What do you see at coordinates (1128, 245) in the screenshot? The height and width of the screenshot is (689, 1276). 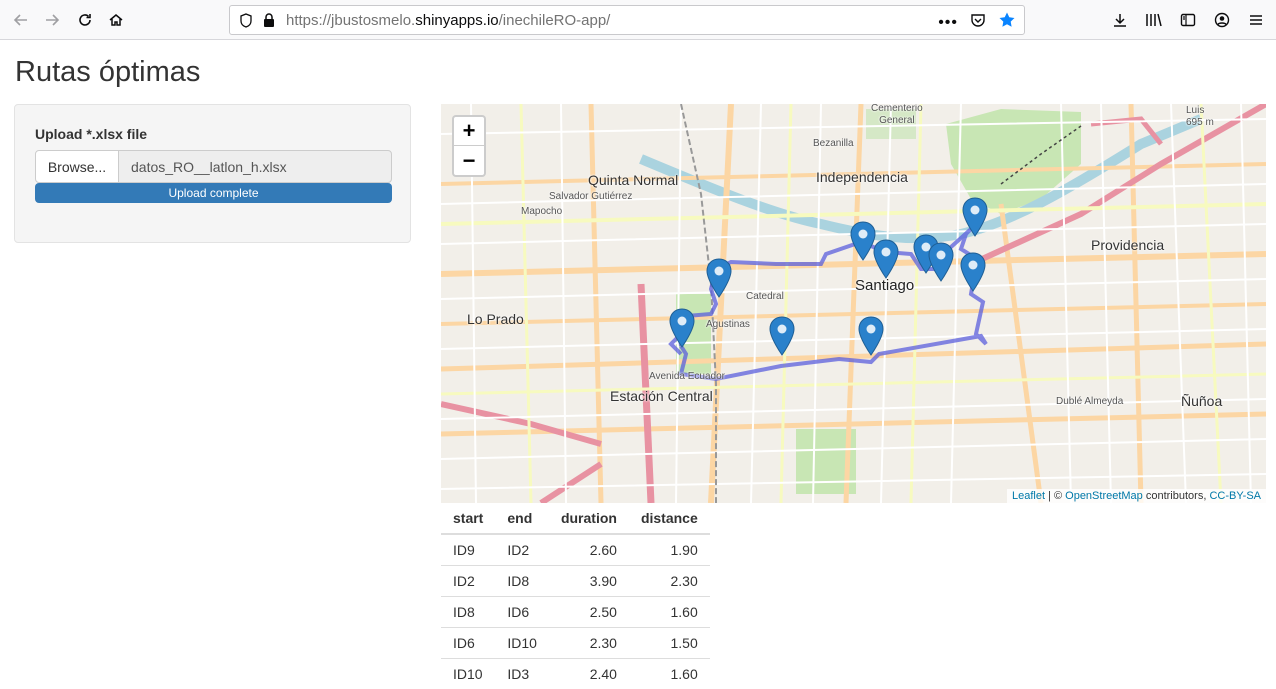 I see `map-label-providencia: Providencia` at bounding box center [1128, 245].